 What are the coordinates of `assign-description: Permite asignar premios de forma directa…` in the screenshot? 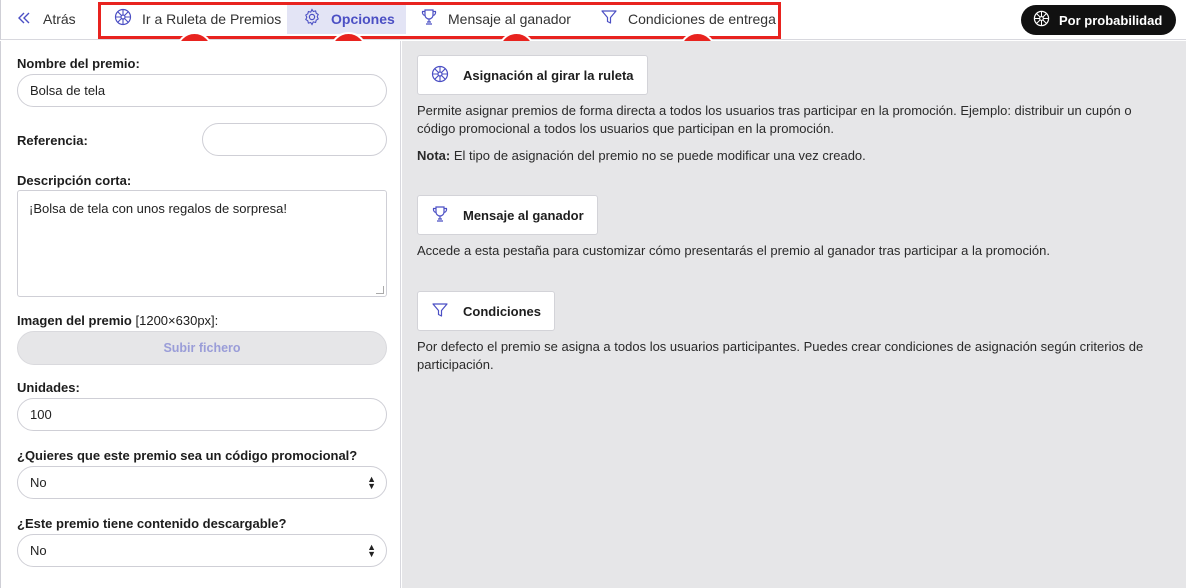 It's located at (774, 119).